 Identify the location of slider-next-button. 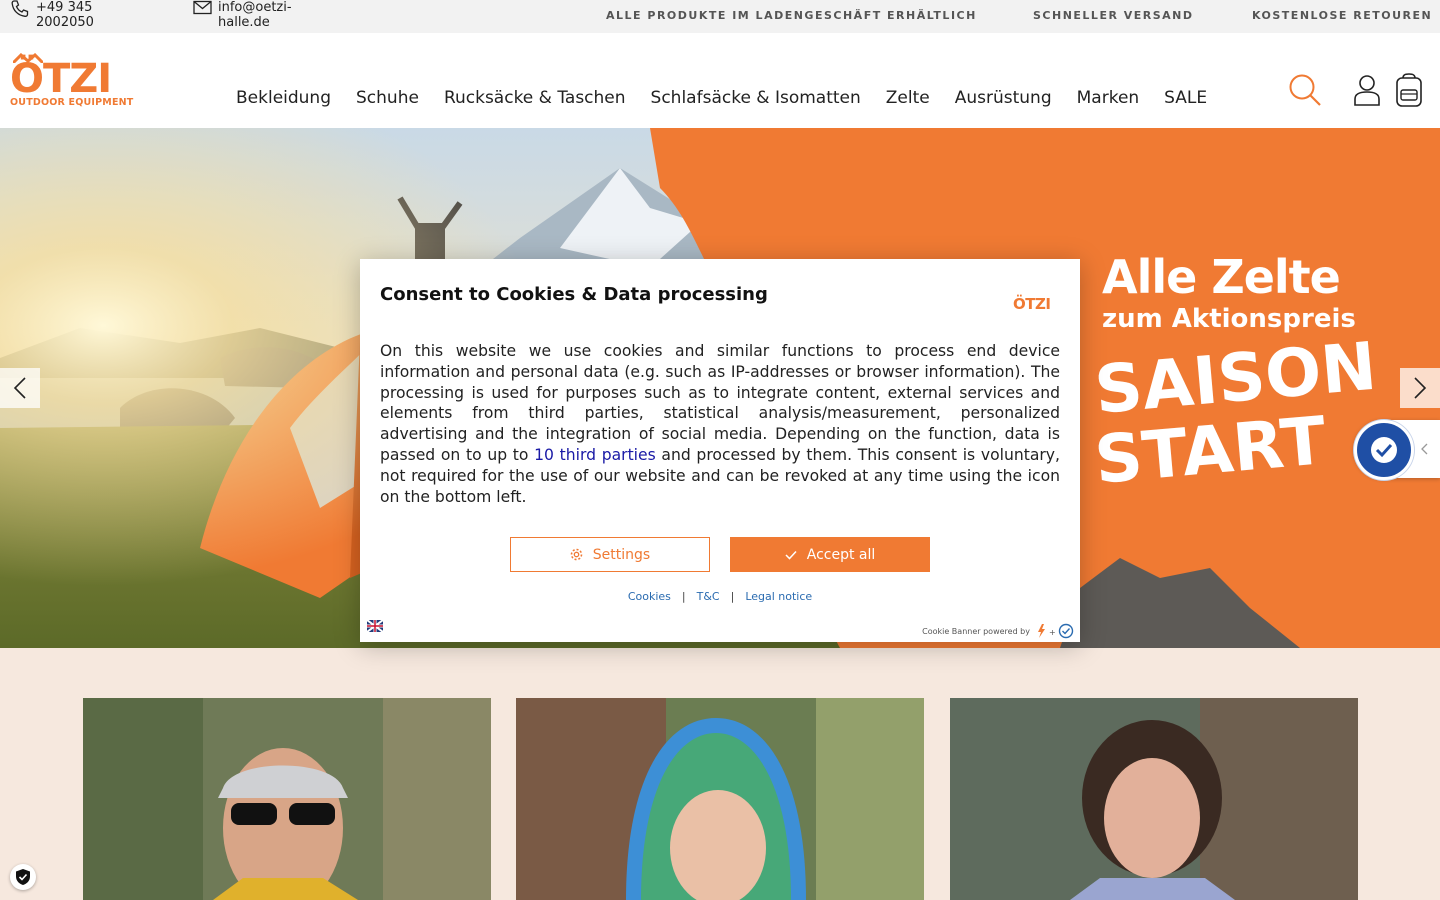
(1420, 388).